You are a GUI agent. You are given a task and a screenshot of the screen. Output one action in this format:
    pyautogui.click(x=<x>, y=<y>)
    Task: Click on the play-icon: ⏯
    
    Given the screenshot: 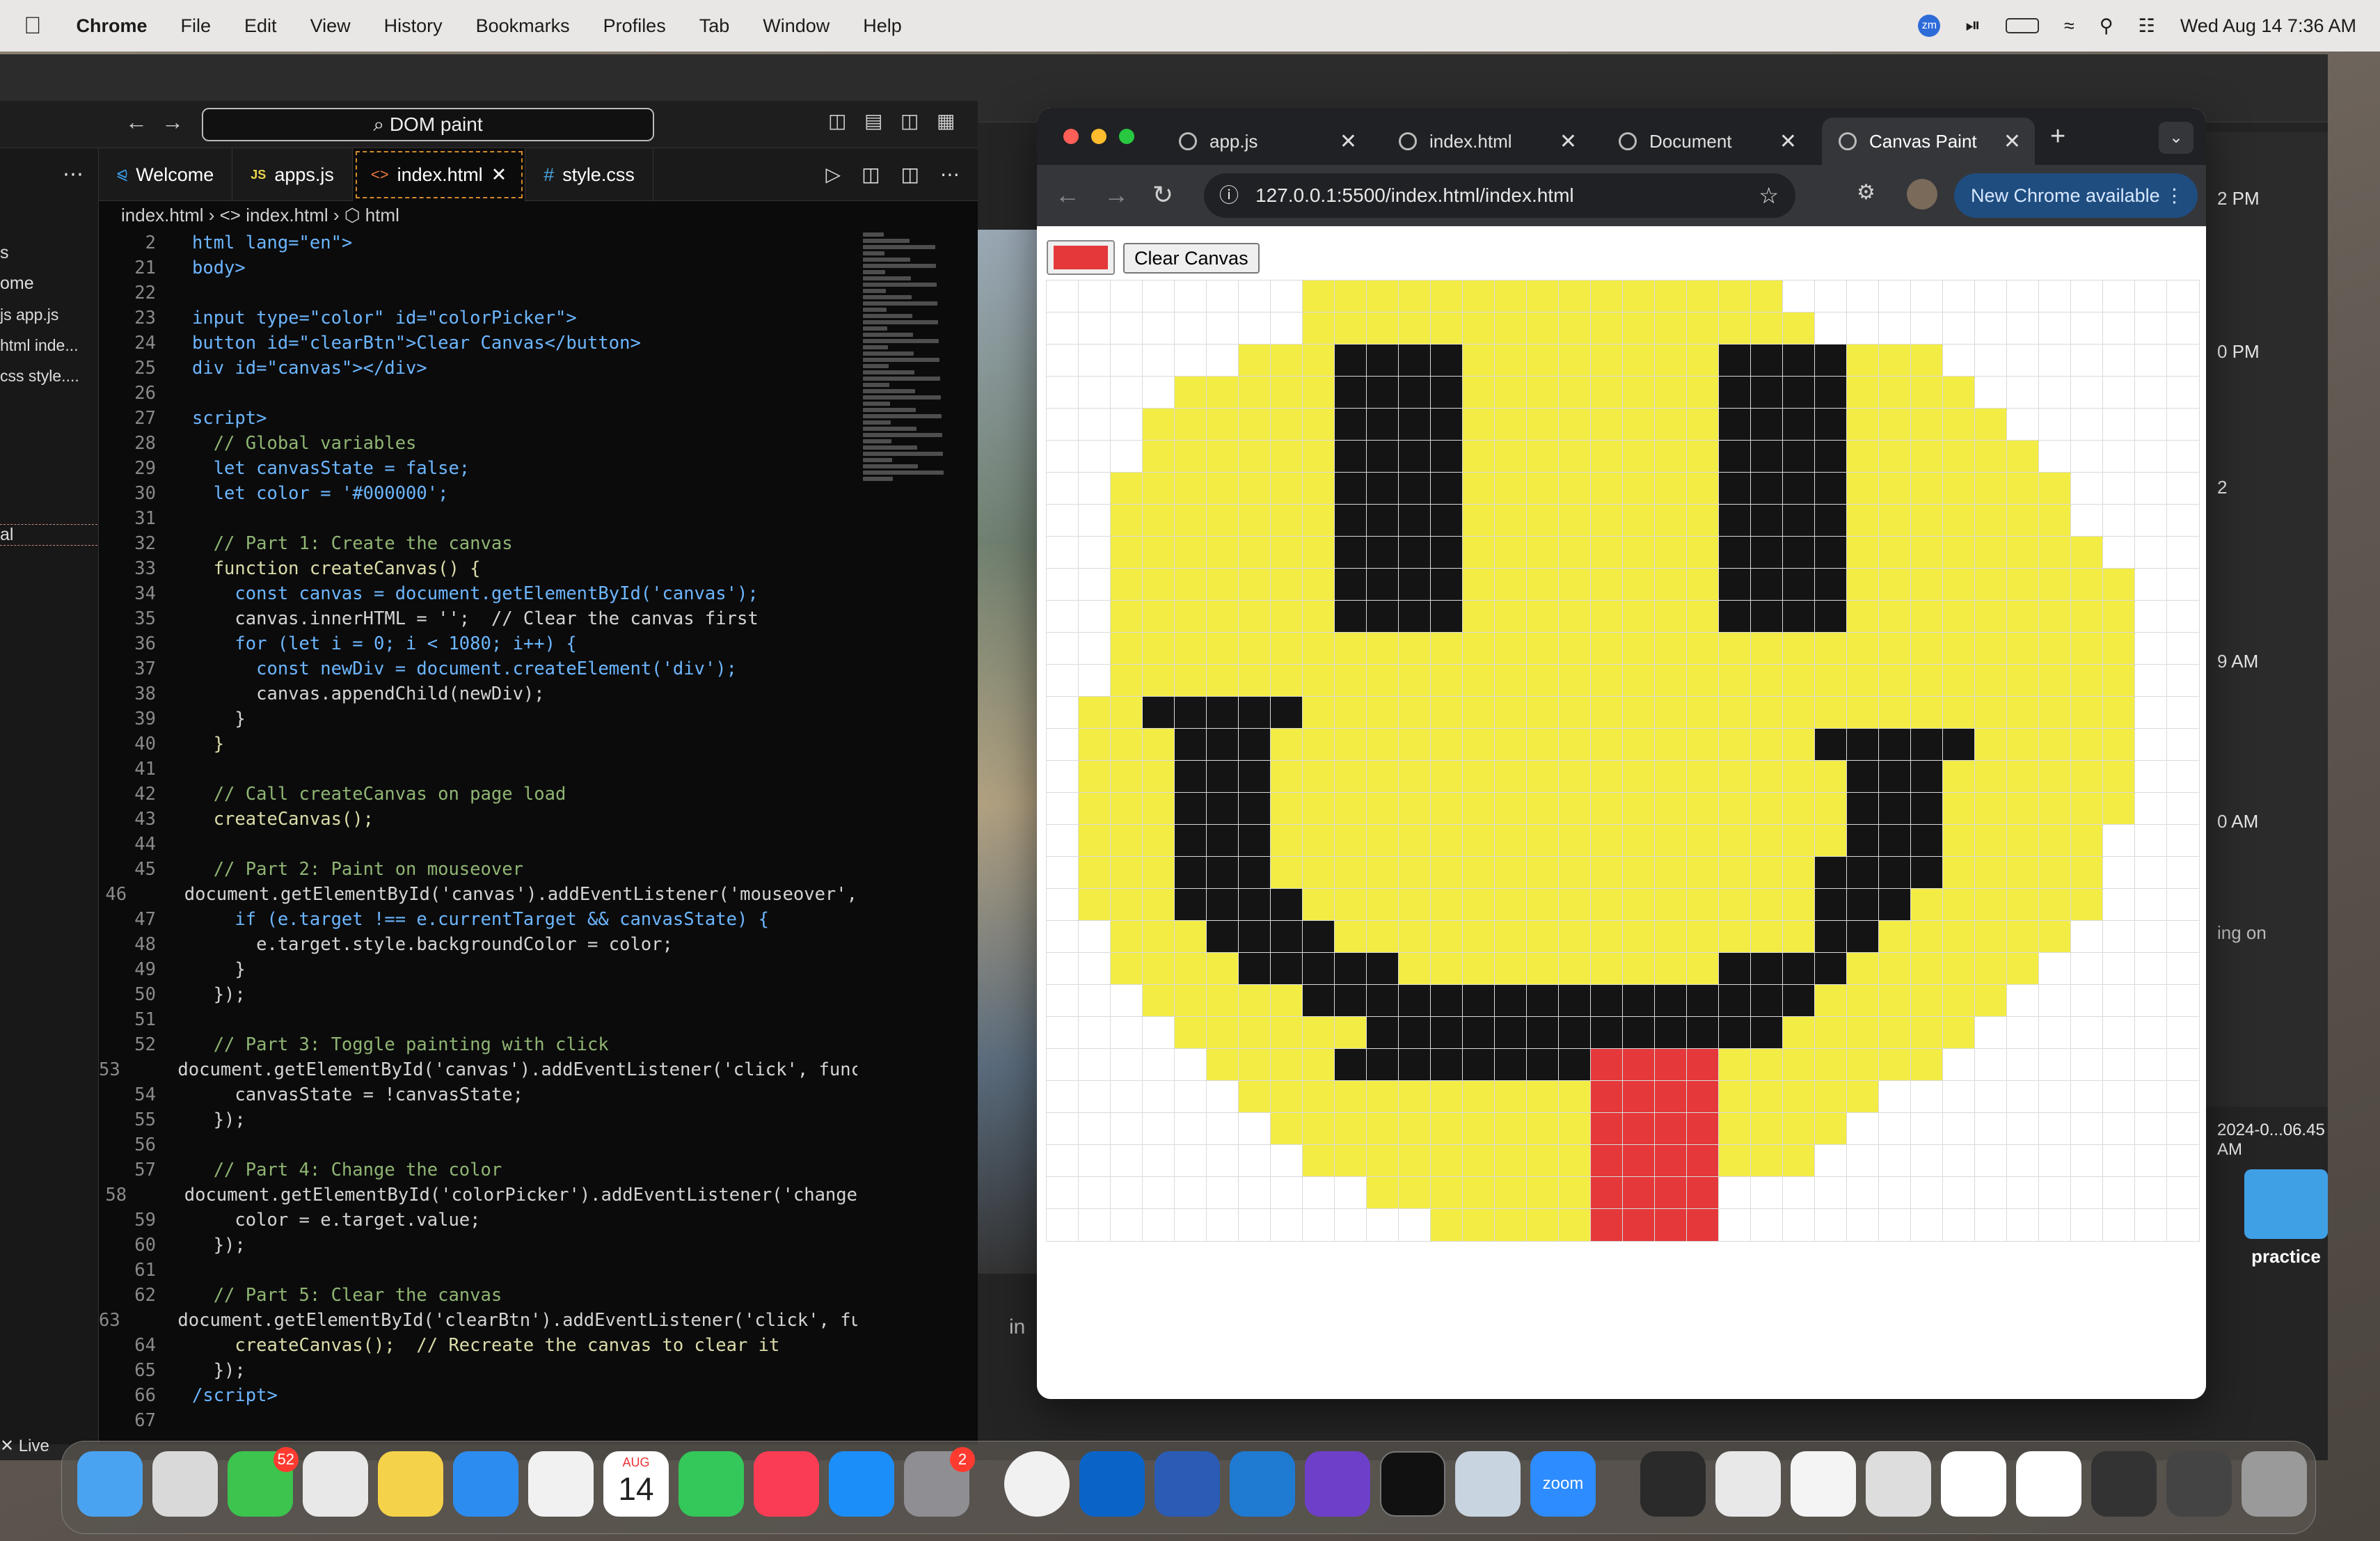 What is the action you would take?
    pyautogui.click(x=1973, y=26)
    